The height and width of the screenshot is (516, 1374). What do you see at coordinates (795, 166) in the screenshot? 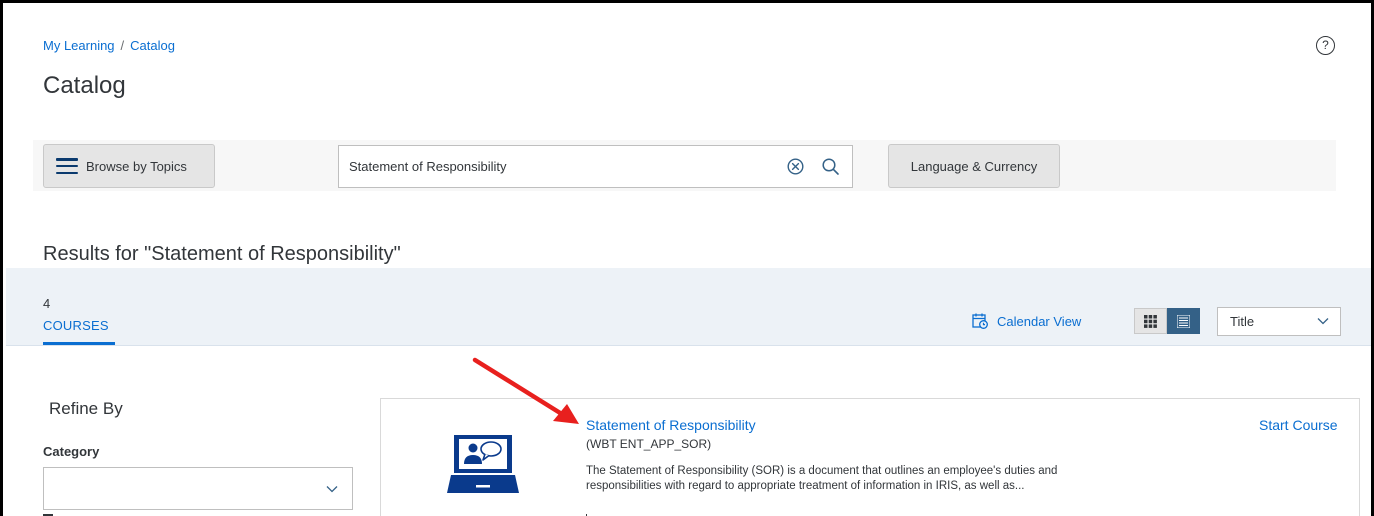
I see `clear-circle-icon` at bounding box center [795, 166].